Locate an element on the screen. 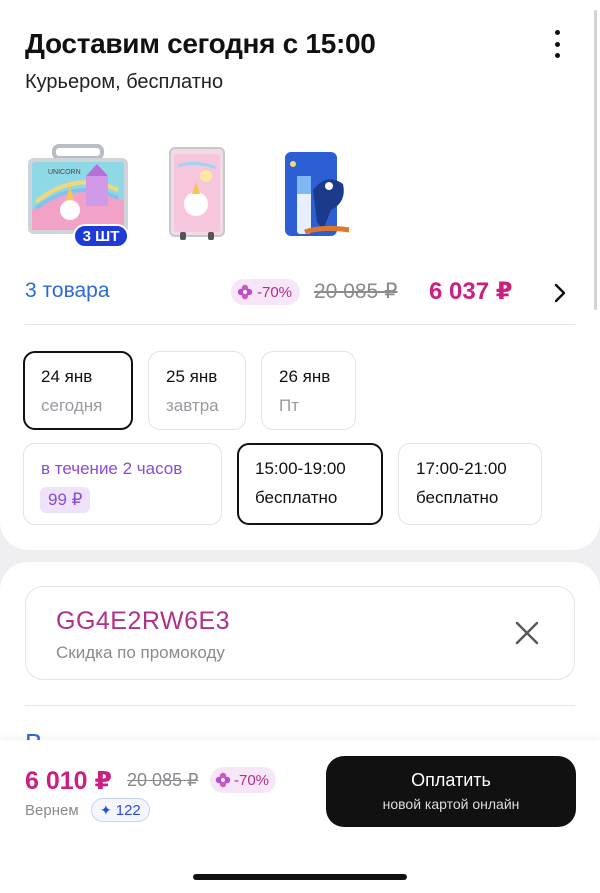 The height and width of the screenshot is (893, 600). date-option-tomorrow: 25 янв завтра is located at coordinates (197, 390).